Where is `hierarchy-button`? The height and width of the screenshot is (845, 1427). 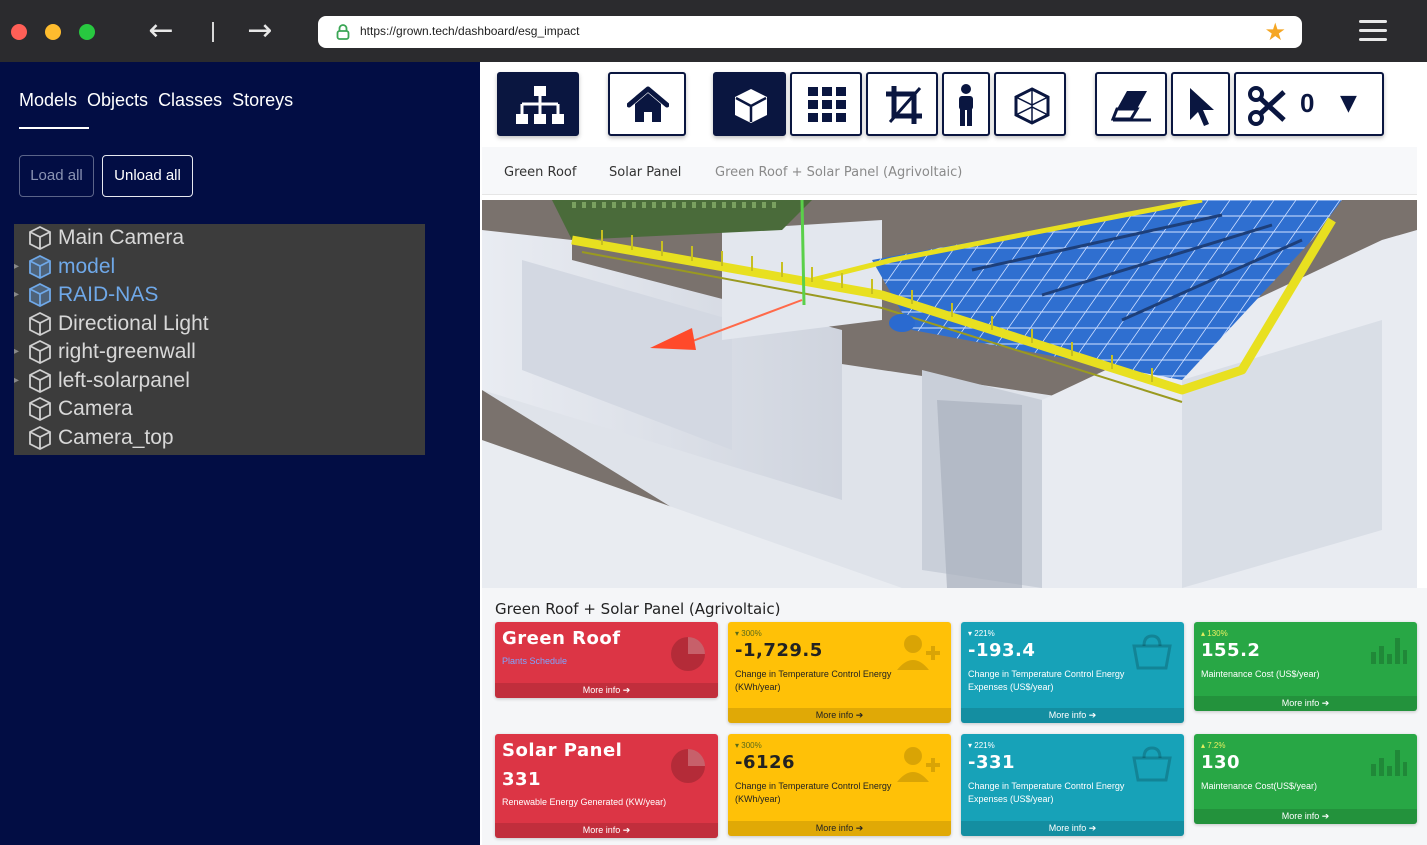
hierarchy-button is located at coordinates (538, 104).